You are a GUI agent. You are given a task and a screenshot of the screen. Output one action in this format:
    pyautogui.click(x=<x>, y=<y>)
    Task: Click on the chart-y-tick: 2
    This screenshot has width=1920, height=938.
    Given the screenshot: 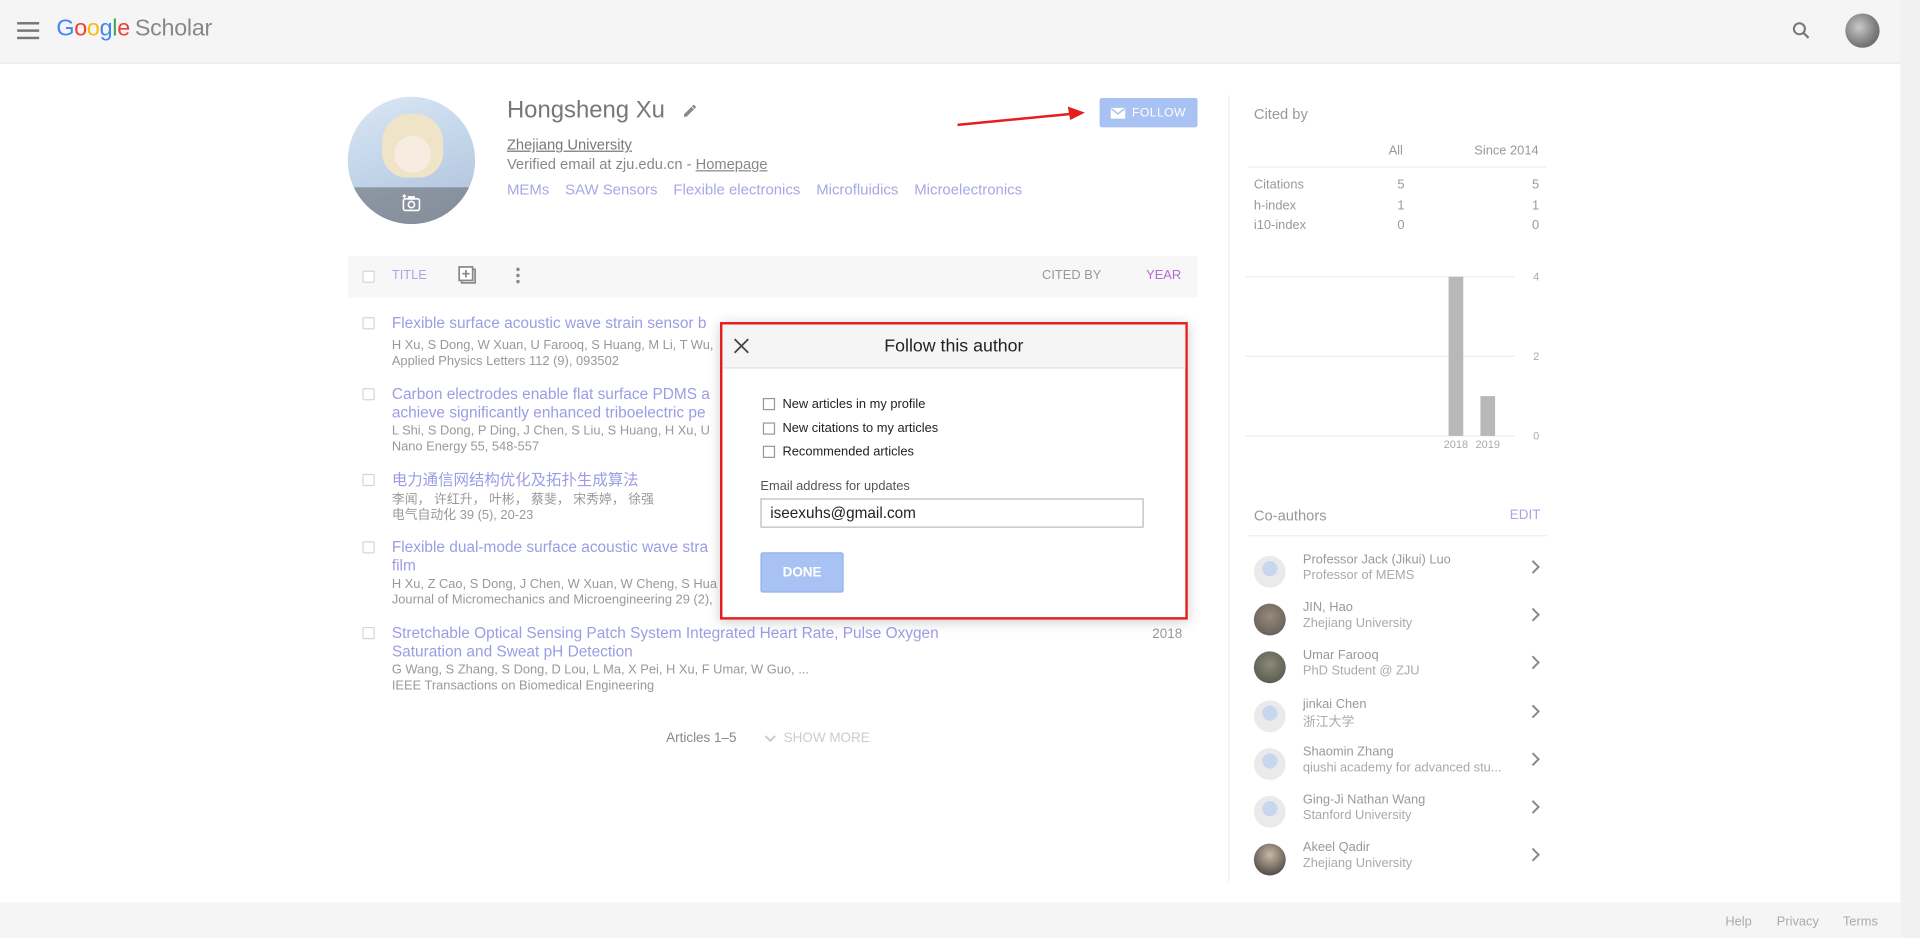 What is the action you would take?
    pyautogui.click(x=1536, y=357)
    